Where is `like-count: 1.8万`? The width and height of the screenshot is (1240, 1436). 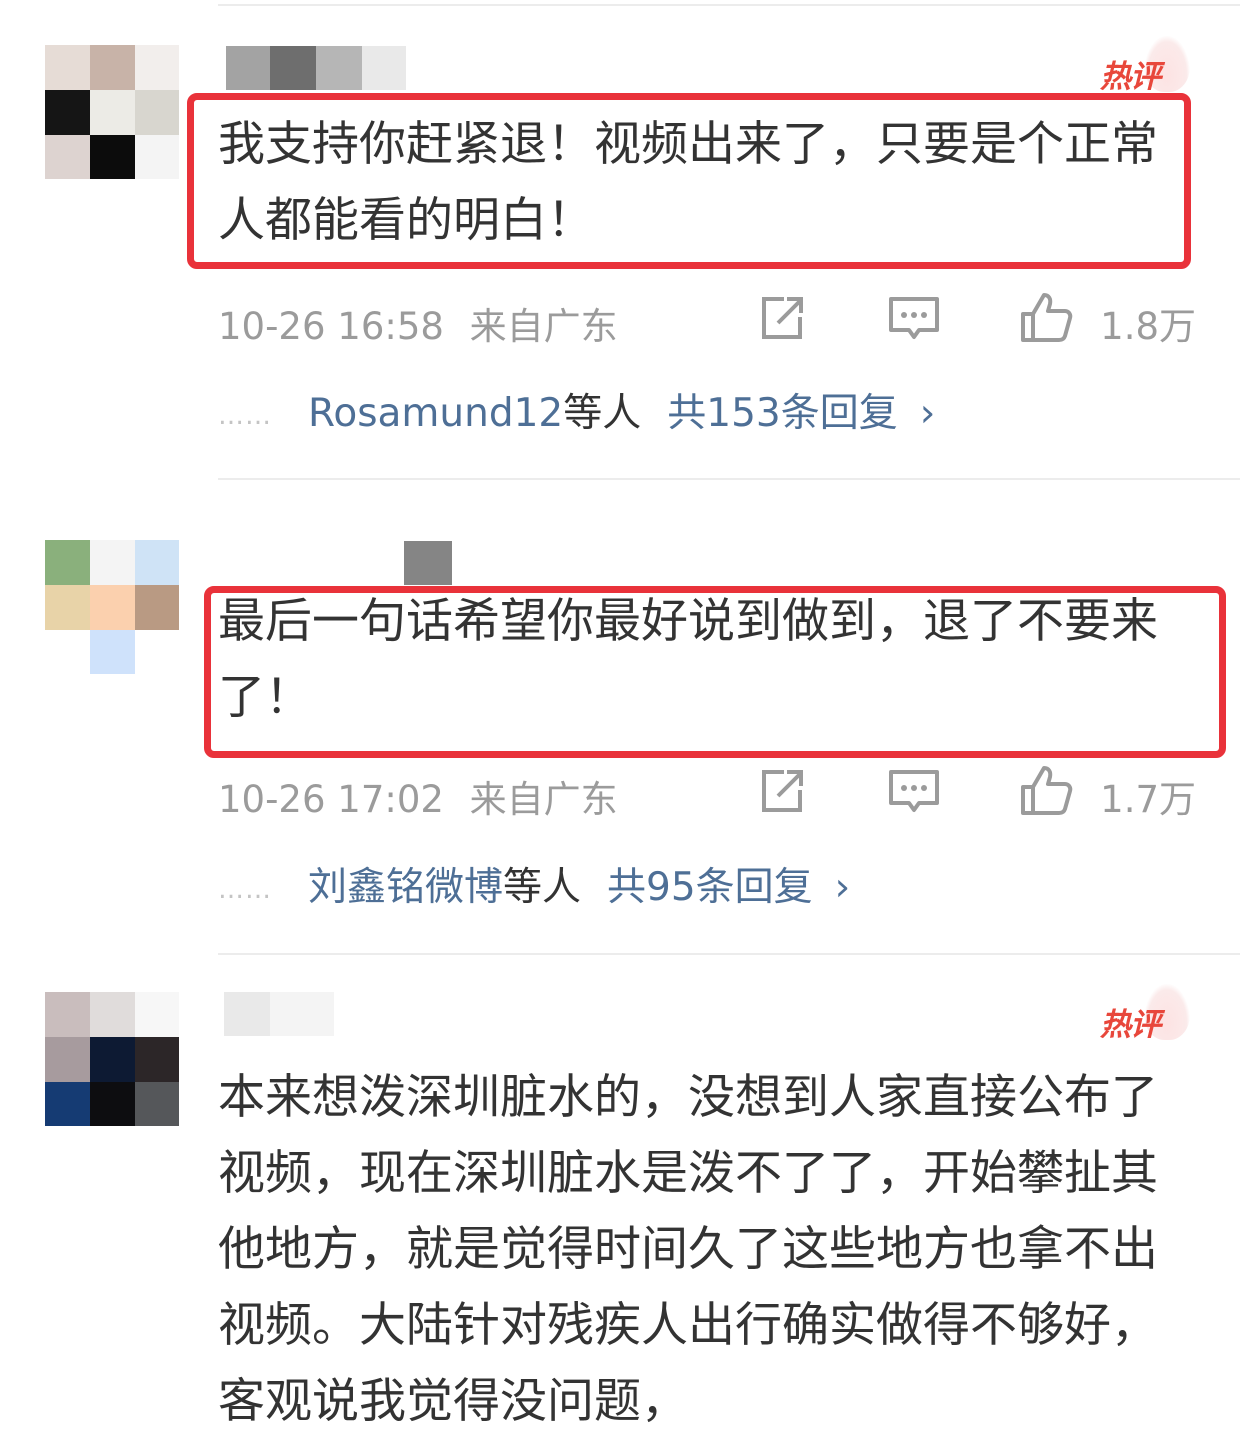 like-count: 1.8万 is located at coordinates (1148, 326).